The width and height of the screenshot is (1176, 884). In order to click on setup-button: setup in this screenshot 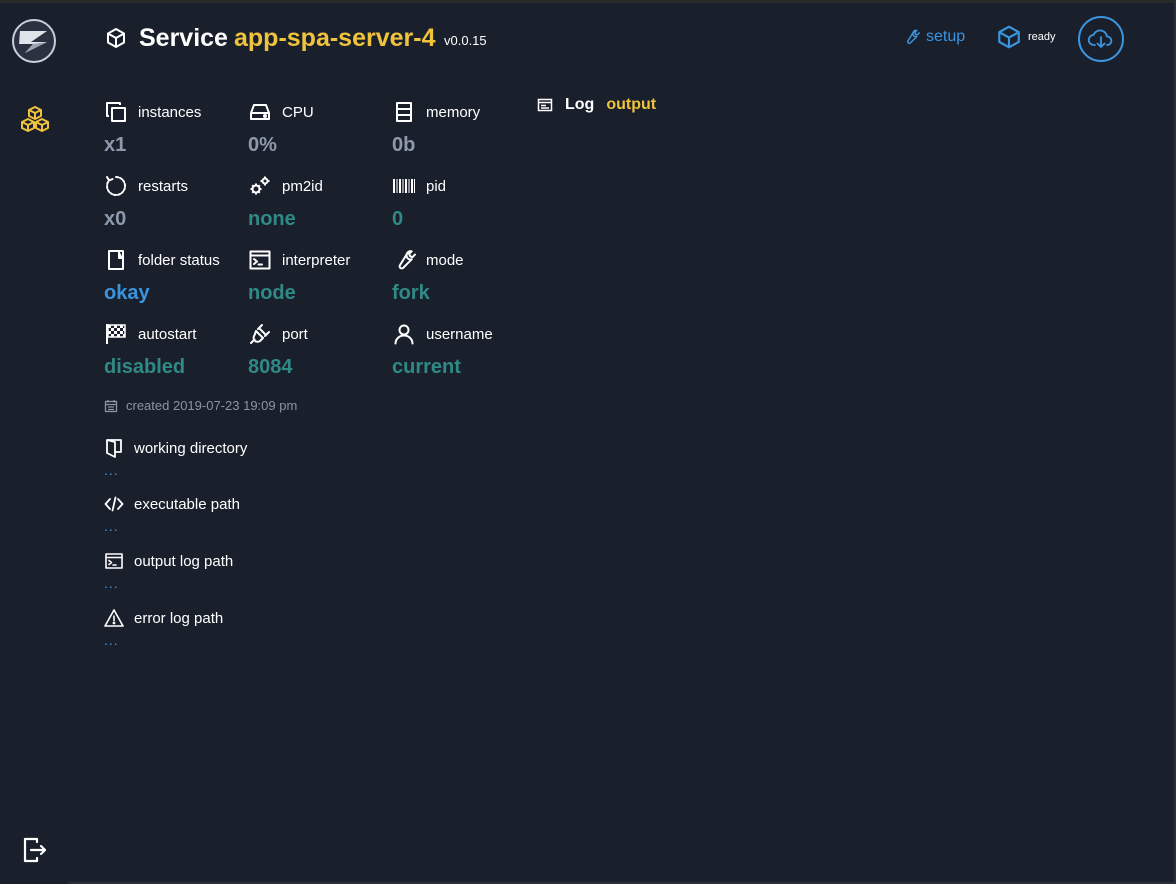, I will do `click(933, 37)`.